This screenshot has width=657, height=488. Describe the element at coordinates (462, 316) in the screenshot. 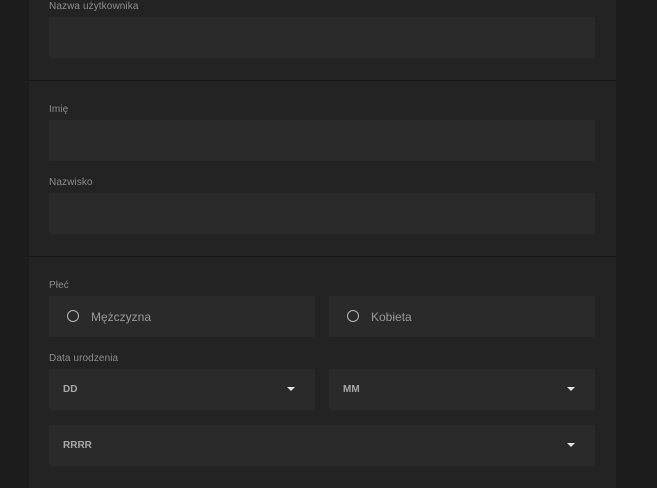

I see `gender-option-female: Kobieta` at that location.